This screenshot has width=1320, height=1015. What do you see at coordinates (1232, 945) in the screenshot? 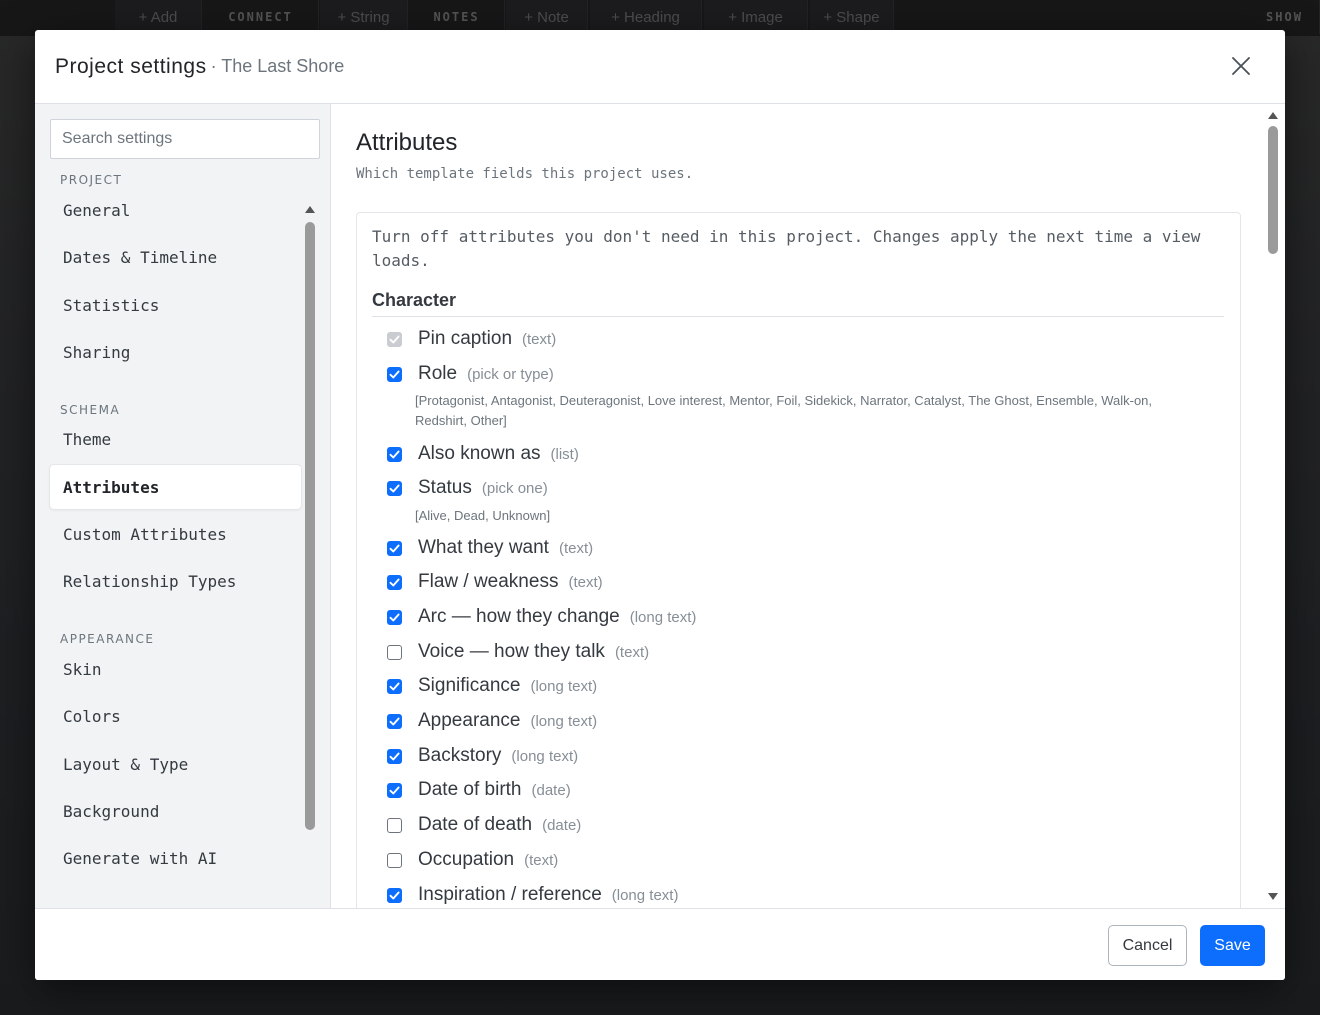
I see `save-button: Save` at bounding box center [1232, 945].